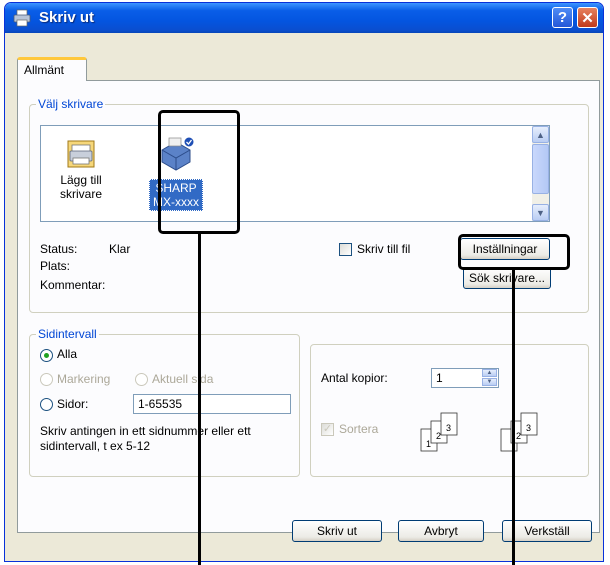 This screenshot has width=610, height=565. I want to click on tab-general: Allmänt, so click(52, 69).